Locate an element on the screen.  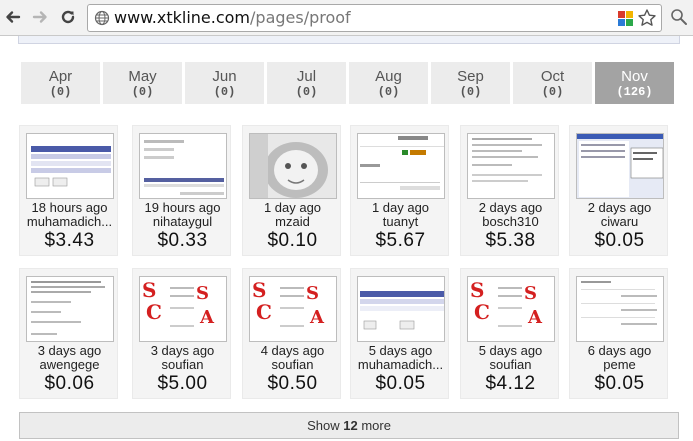
proof-username: awengege is located at coordinates (69, 364).